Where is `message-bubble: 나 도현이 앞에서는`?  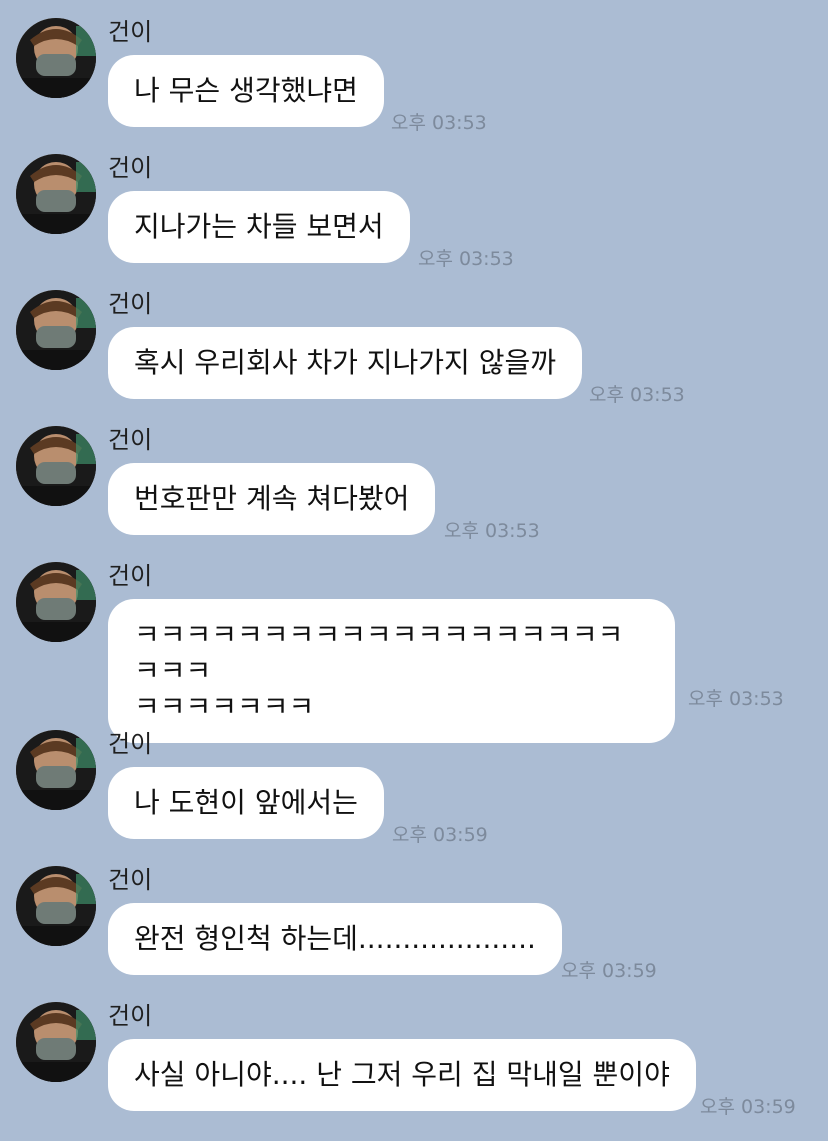
message-bubble: 나 도현이 앞에서는 is located at coordinates (246, 803).